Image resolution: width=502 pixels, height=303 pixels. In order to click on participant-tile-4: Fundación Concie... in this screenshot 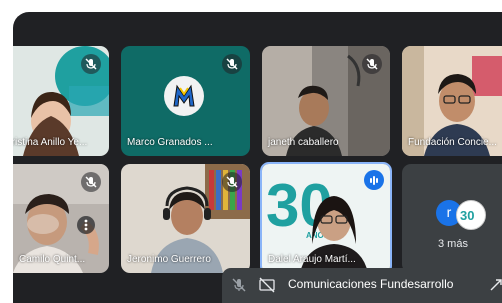, I will do `click(452, 101)`.